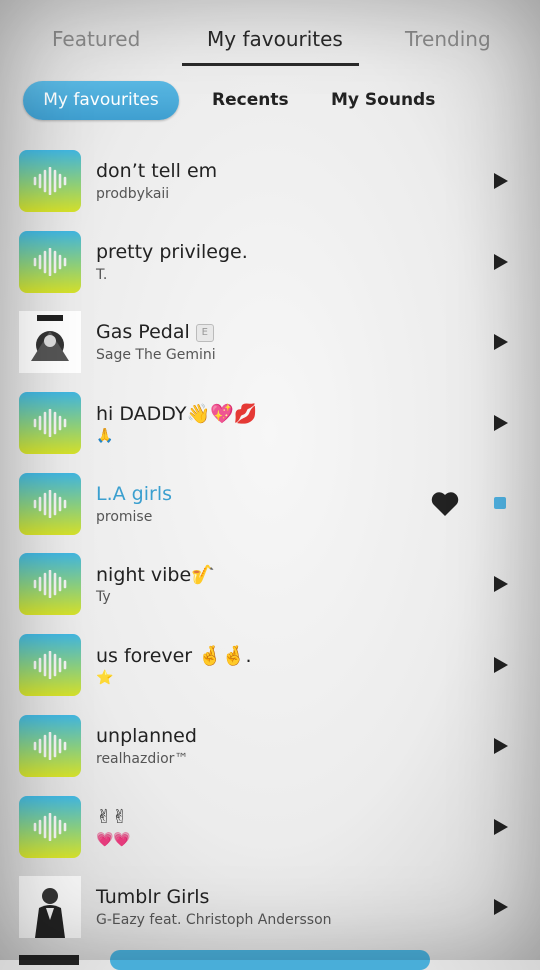  What do you see at coordinates (105, 436) in the screenshot?
I see `song-artist: 🙏` at bounding box center [105, 436].